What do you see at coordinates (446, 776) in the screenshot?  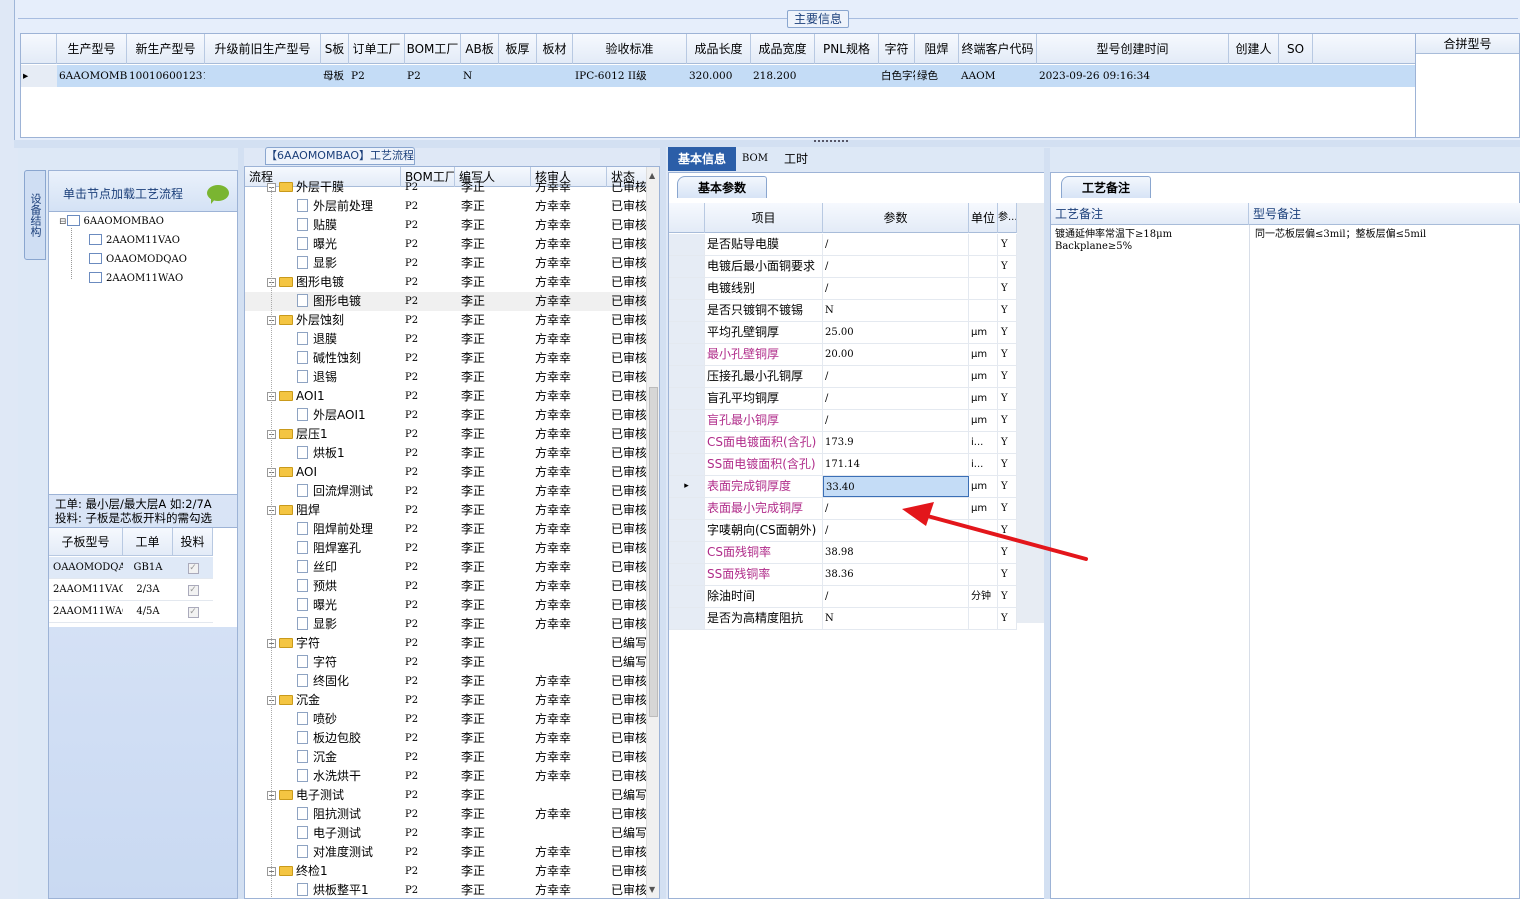 I see `process-row: 水洗烘干 P2 李正 方幸幸 已审核` at bounding box center [446, 776].